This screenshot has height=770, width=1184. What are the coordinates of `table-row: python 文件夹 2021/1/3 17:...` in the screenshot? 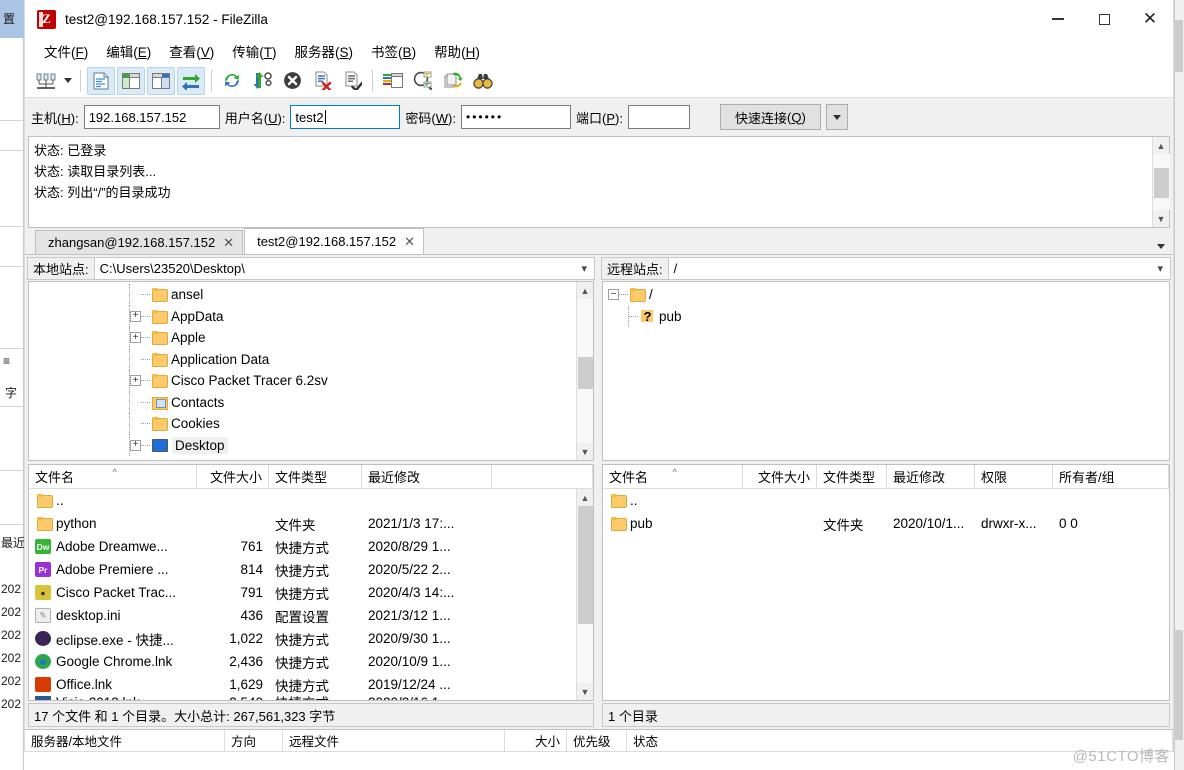 It's located at (302, 523).